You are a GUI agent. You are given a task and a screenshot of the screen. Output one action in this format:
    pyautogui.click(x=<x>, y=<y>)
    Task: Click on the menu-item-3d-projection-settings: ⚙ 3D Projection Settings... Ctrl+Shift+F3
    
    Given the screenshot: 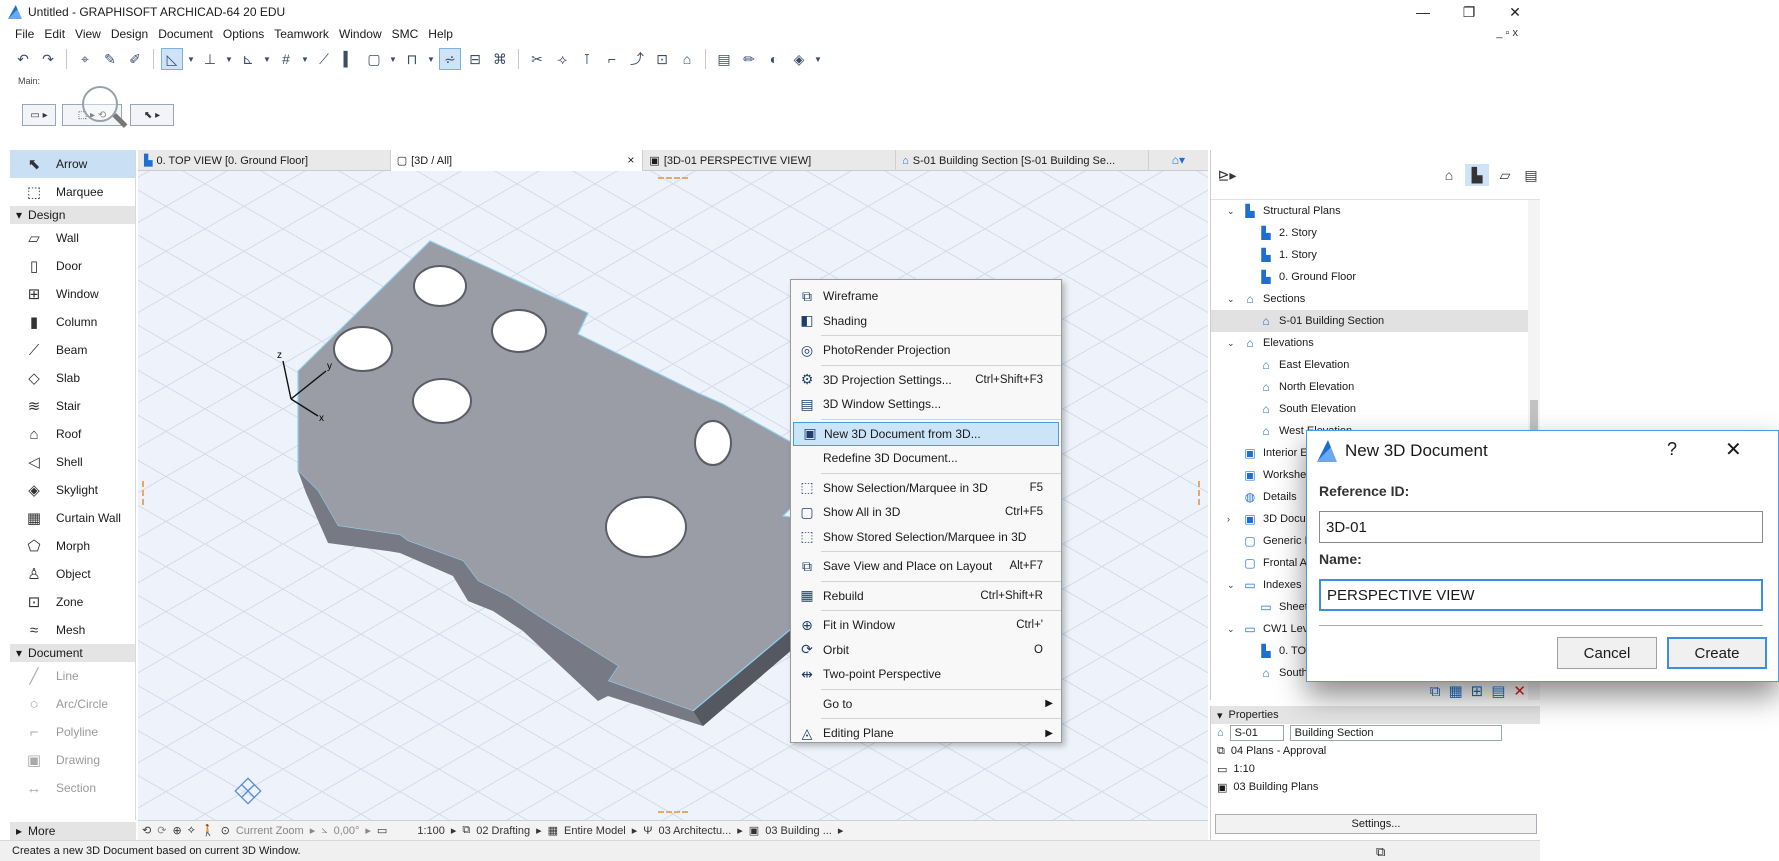 What is the action you would take?
    pyautogui.click(x=926, y=380)
    